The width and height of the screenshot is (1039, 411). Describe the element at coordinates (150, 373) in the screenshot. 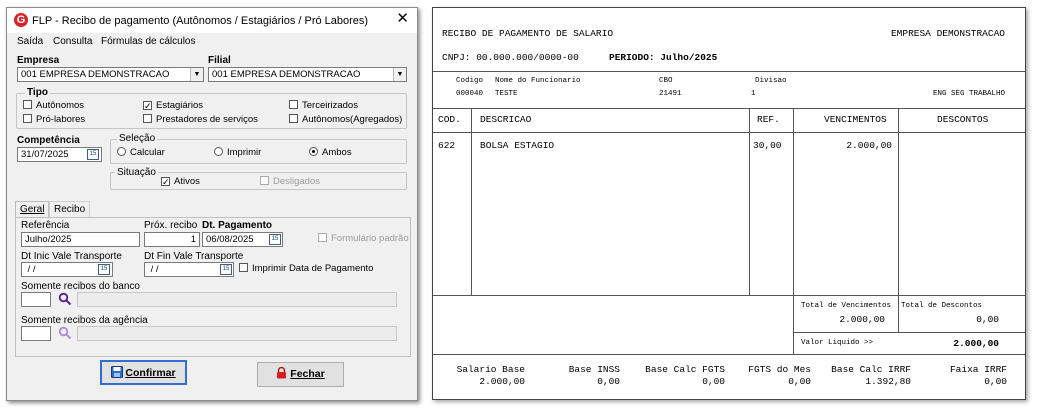

I see `confirmar-label: Confirmar` at that location.